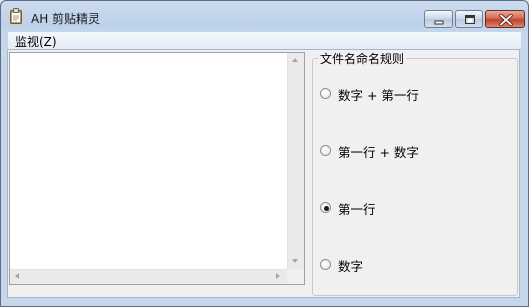 The height and width of the screenshot is (307, 529). What do you see at coordinates (439, 22) in the screenshot?
I see `minimize-icon` at bounding box center [439, 22].